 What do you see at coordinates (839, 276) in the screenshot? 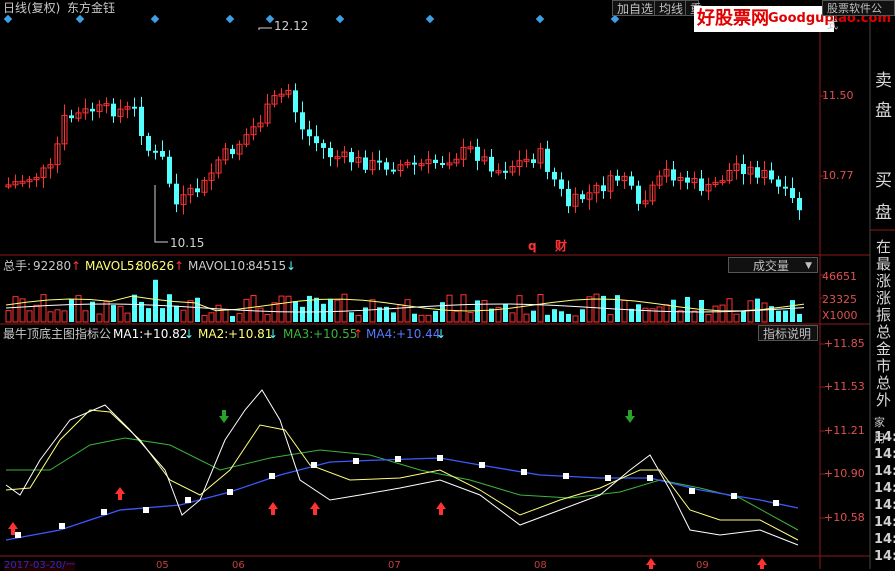
I see `volume-axis-label-top: 46651` at bounding box center [839, 276].